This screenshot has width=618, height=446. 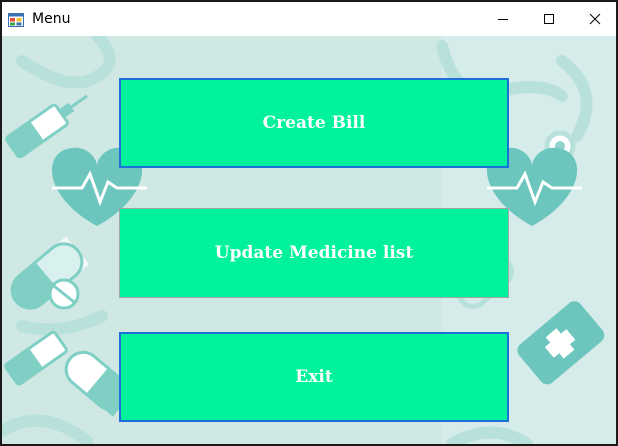 I want to click on minimize-icon, so click(x=503, y=19).